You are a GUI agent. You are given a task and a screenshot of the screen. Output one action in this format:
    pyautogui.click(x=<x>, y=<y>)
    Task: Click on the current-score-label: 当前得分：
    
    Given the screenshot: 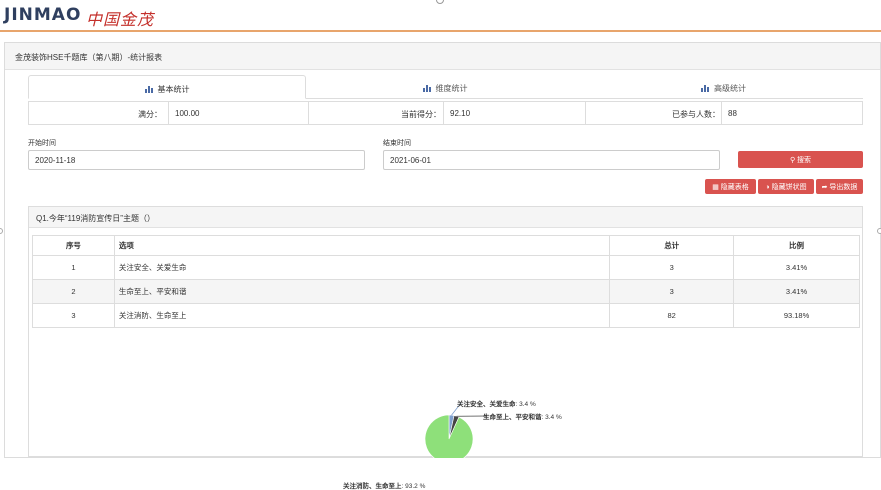 What is the action you would take?
    pyautogui.click(x=374, y=113)
    